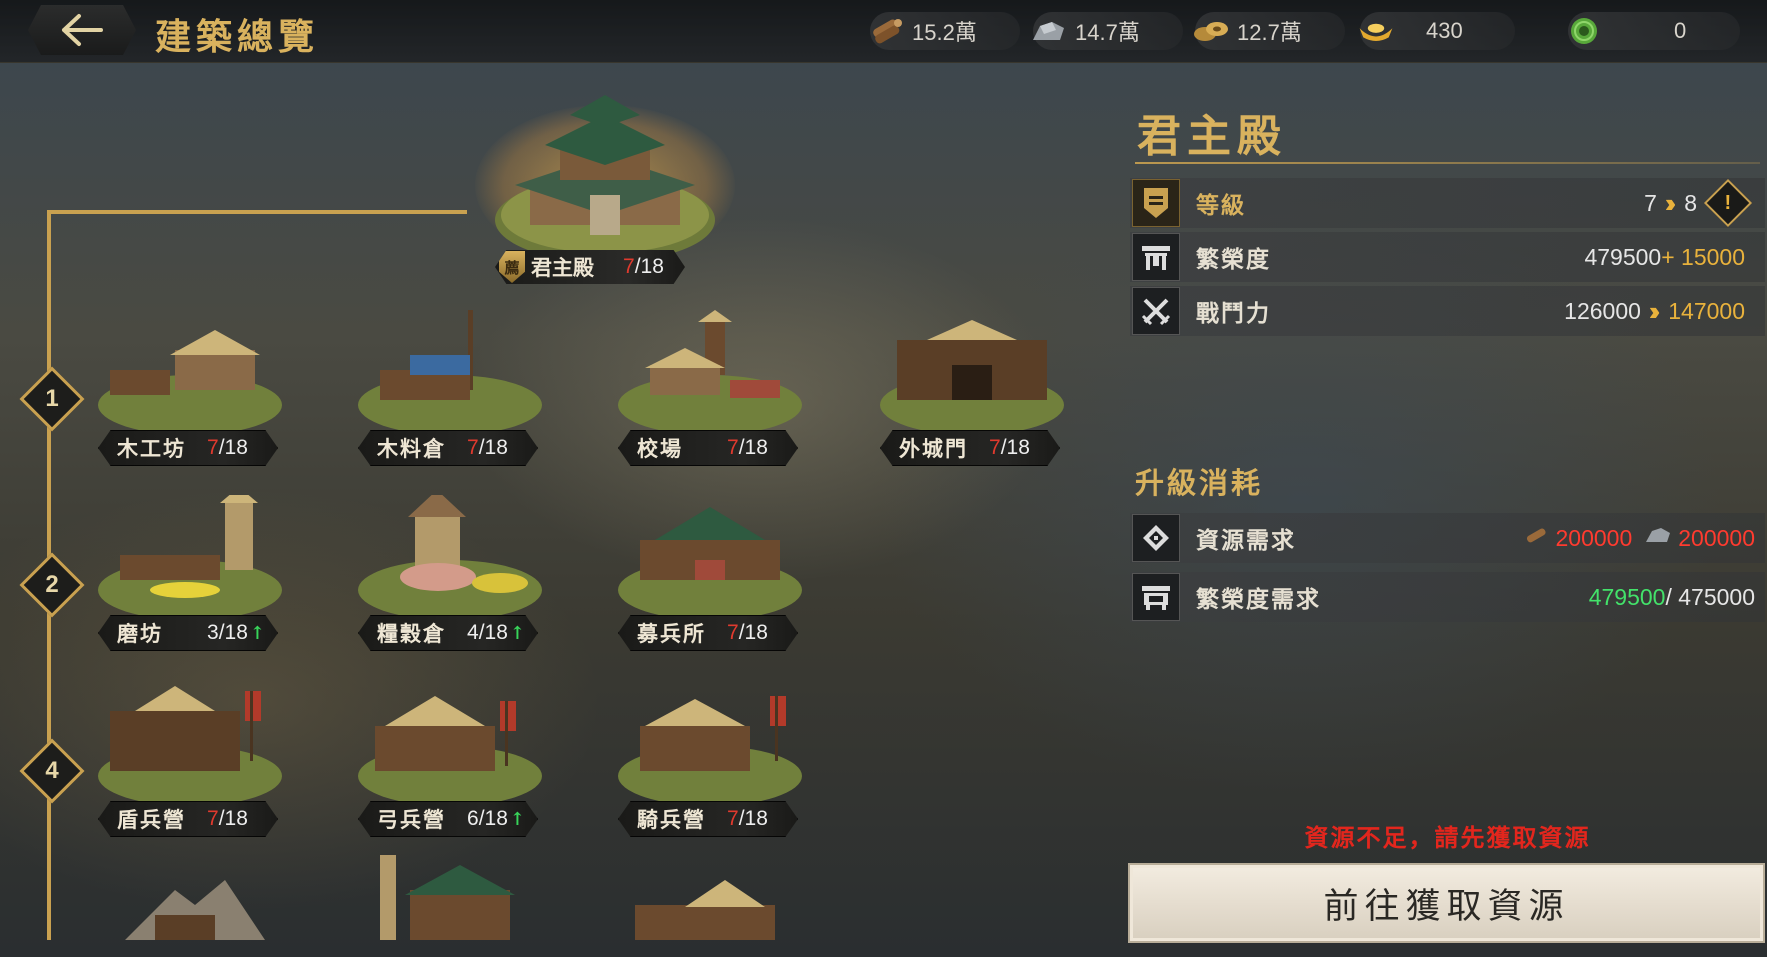  Describe the element at coordinates (190, 746) in the screenshot. I see `shield-barracks-icon` at that location.